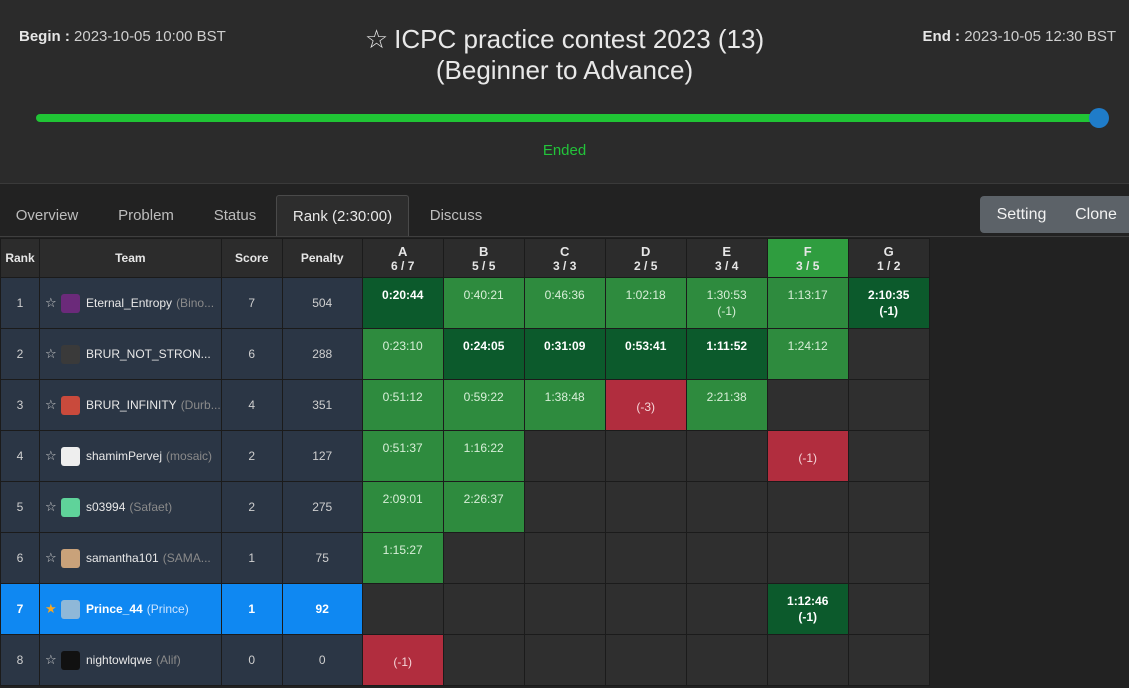 The height and width of the screenshot is (688, 1129). Describe the element at coordinates (47, 215) in the screenshot. I see `tab-overview: Overview` at that location.